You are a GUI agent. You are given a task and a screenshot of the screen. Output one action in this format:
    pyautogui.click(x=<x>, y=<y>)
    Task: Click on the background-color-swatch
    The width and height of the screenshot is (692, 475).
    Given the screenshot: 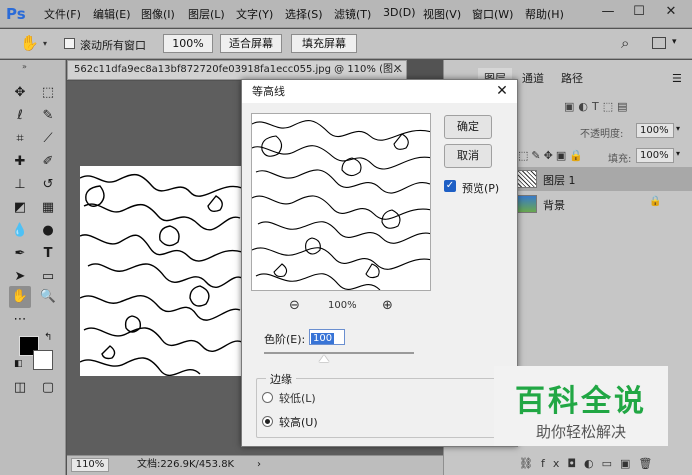 What is the action you would take?
    pyautogui.click(x=43, y=360)
    